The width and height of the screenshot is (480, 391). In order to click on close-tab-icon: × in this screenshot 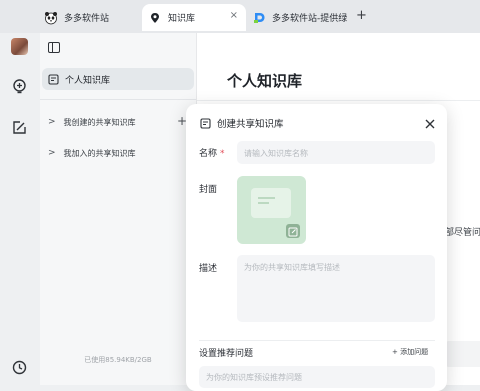, I will do `click(234, 15)`.